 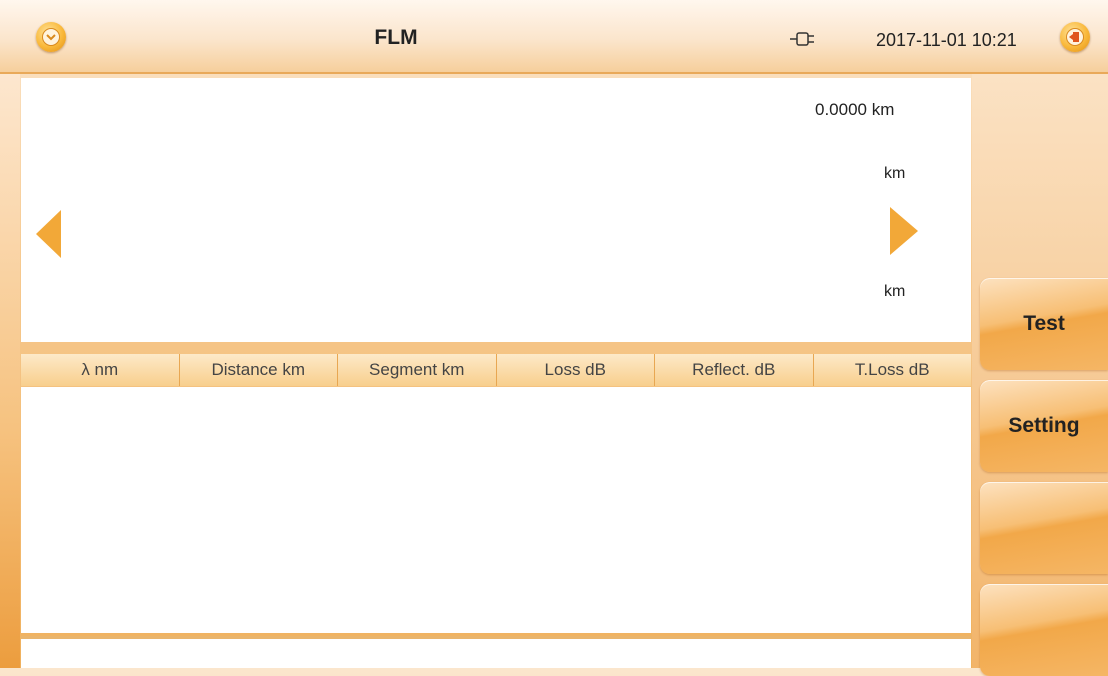 I want to click on left-frame, so click(x=10, y=371).